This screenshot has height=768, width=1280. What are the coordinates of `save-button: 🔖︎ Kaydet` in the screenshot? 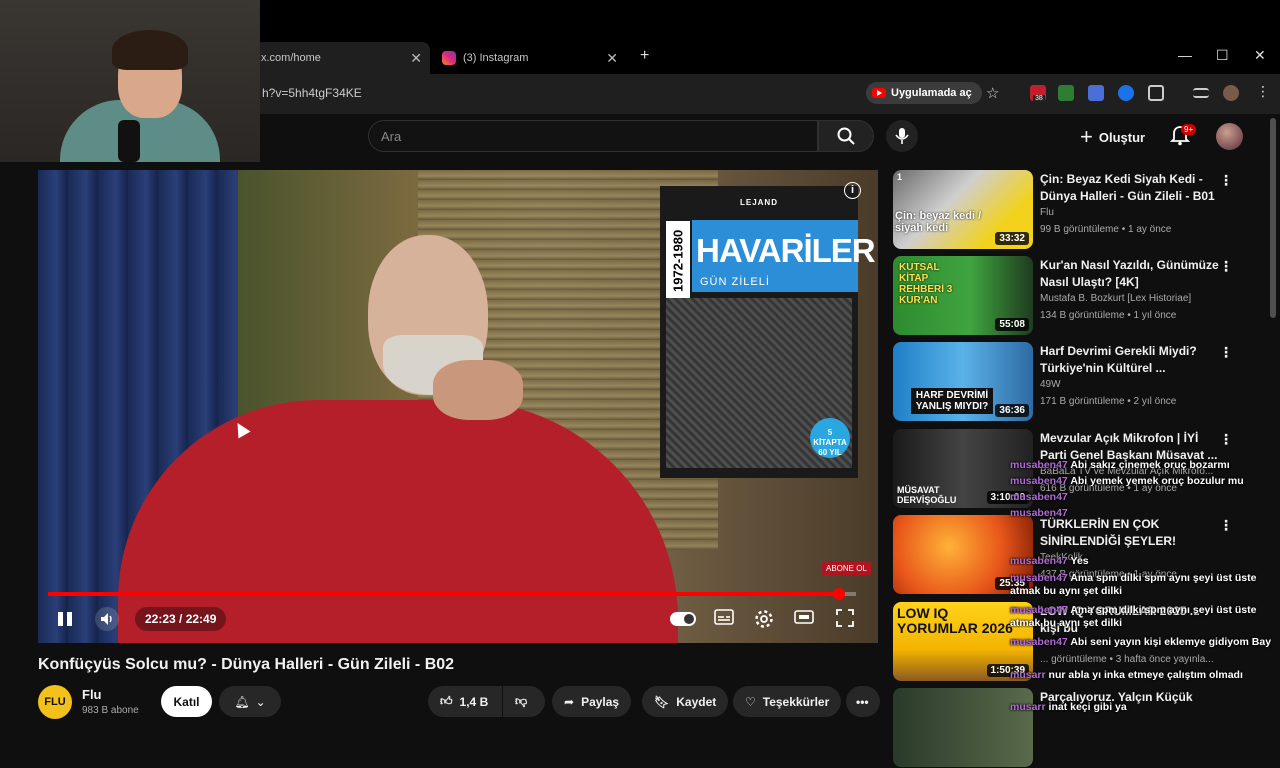 It's located at (685, 701).